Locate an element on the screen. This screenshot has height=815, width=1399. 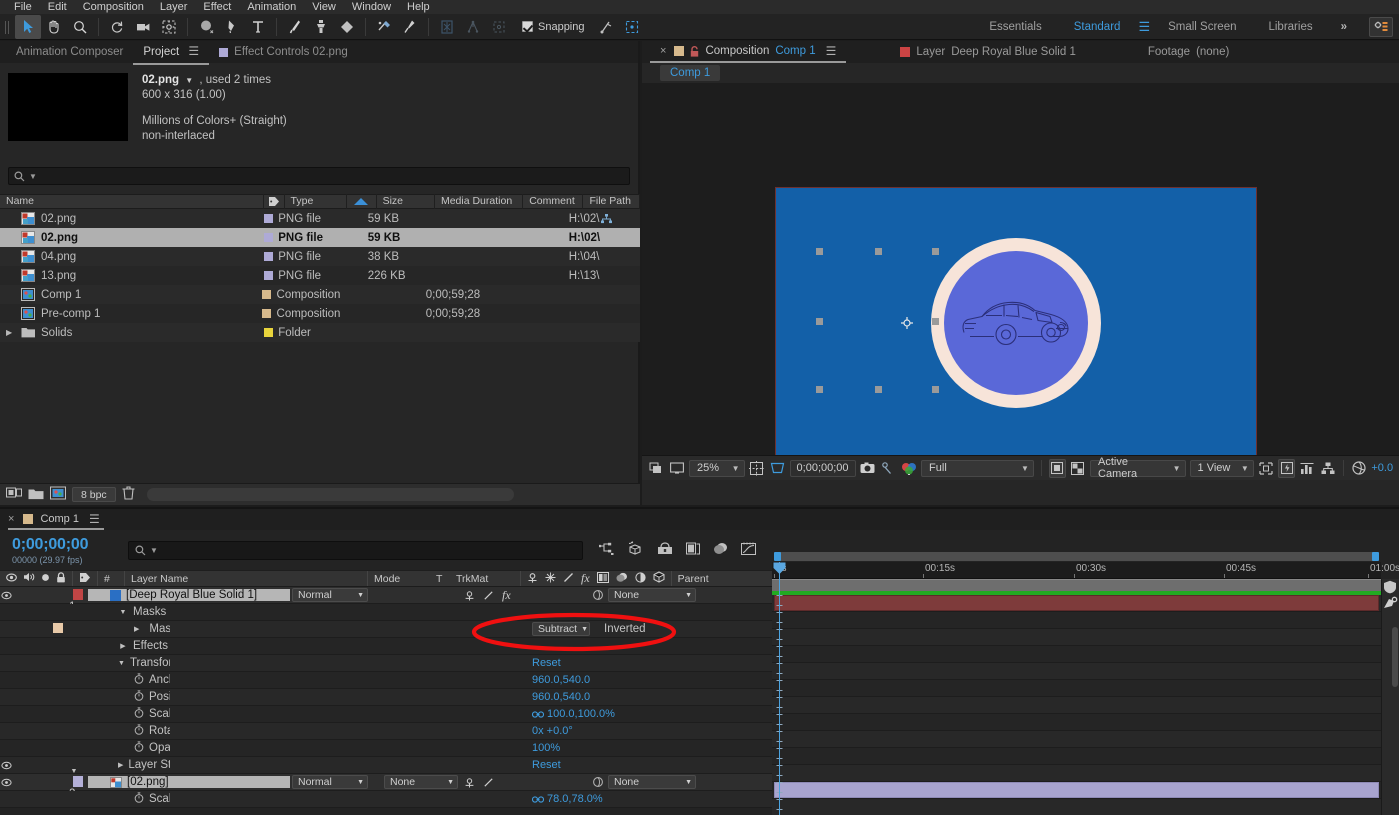
rotation-tool is located at coordinates (117, 27).